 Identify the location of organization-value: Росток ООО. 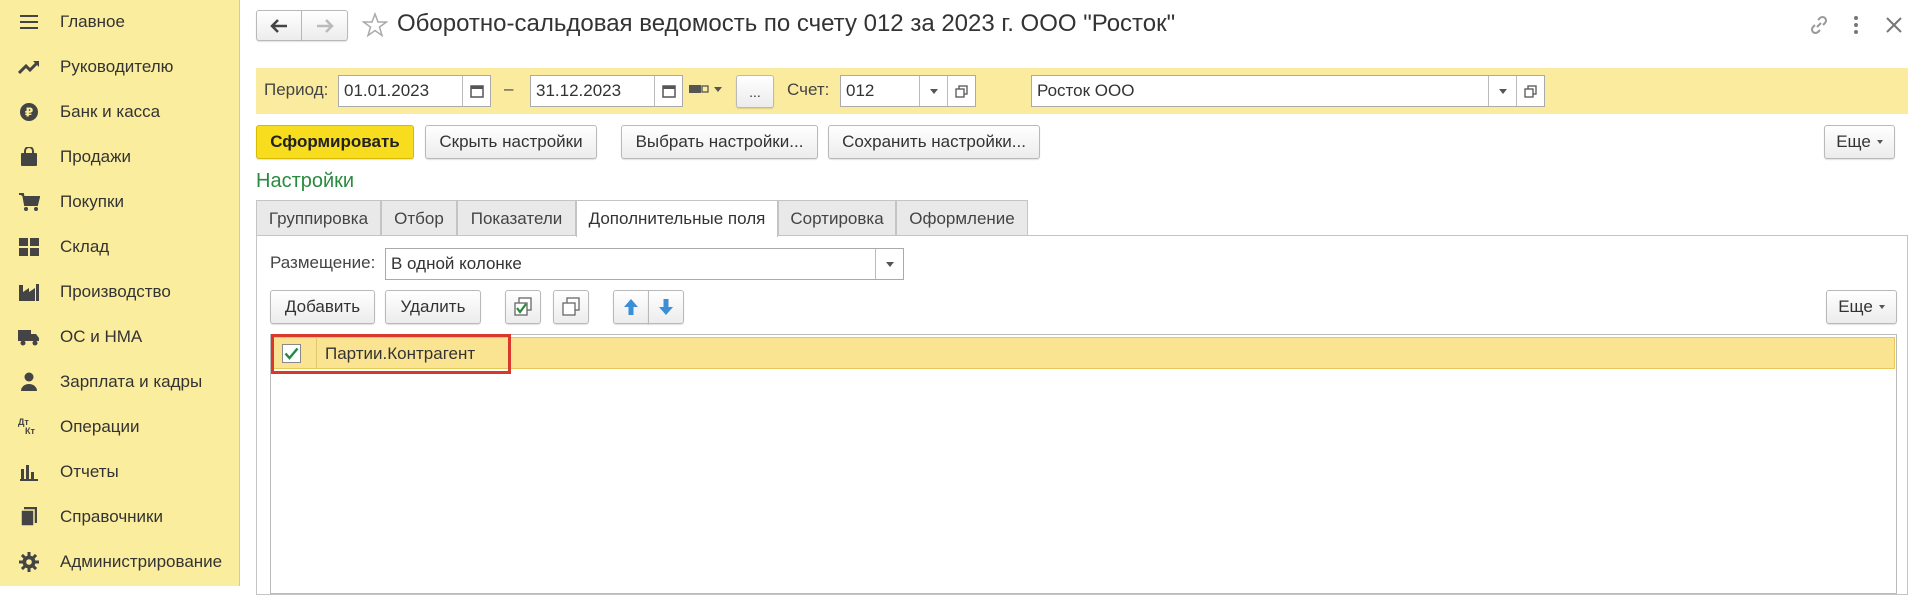
(1086, 90).